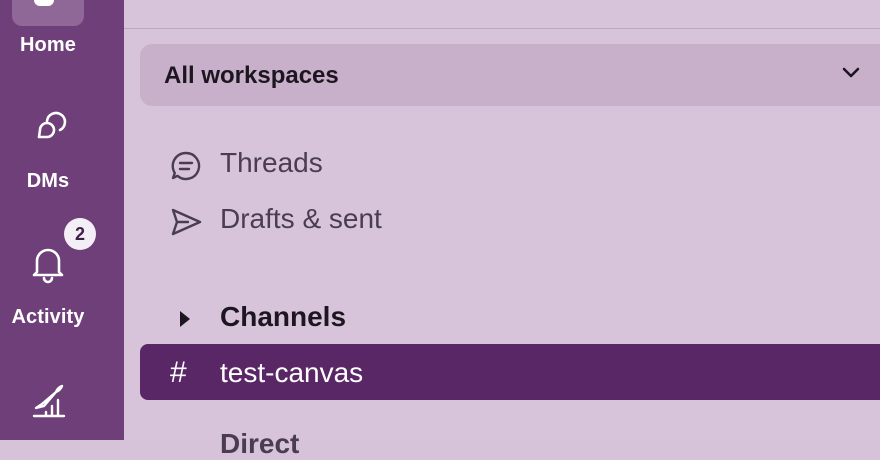  I want to click on more-button, so click(48, 408).